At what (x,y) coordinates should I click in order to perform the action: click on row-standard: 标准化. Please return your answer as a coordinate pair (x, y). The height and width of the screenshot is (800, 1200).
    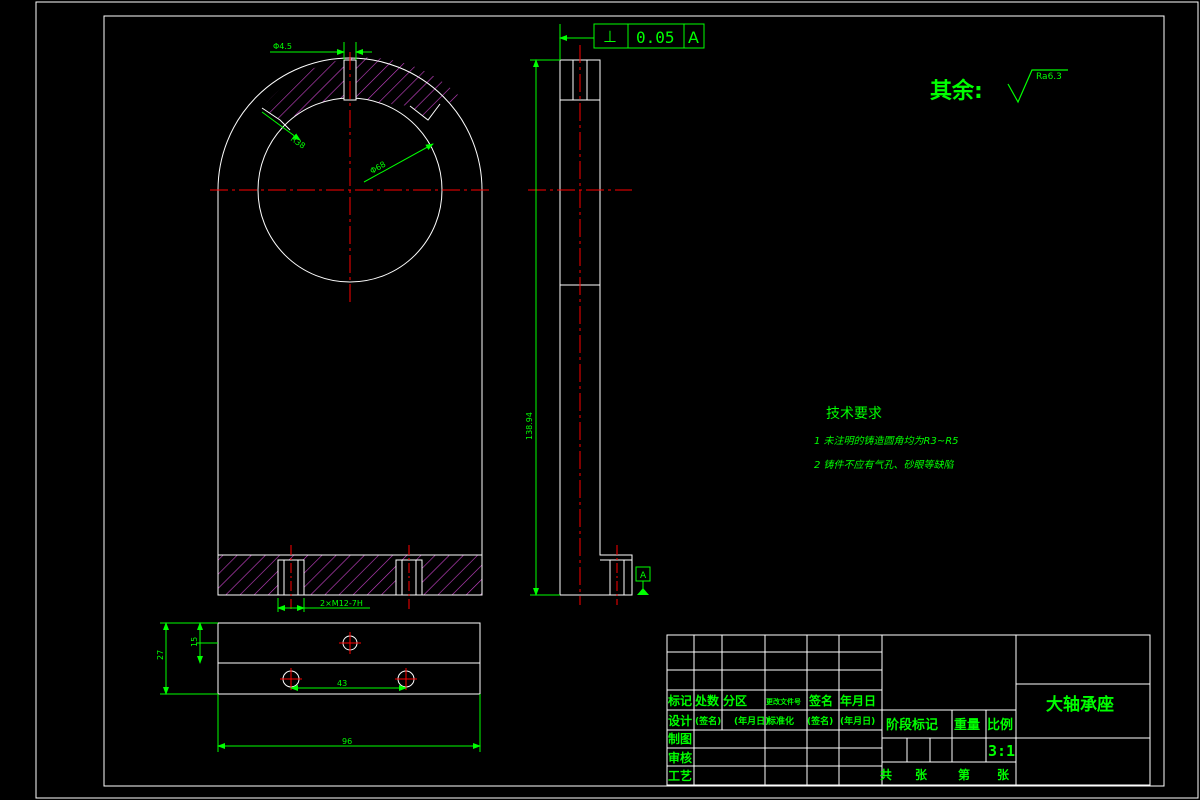
    Looking at the image, I should click on (780, 721).